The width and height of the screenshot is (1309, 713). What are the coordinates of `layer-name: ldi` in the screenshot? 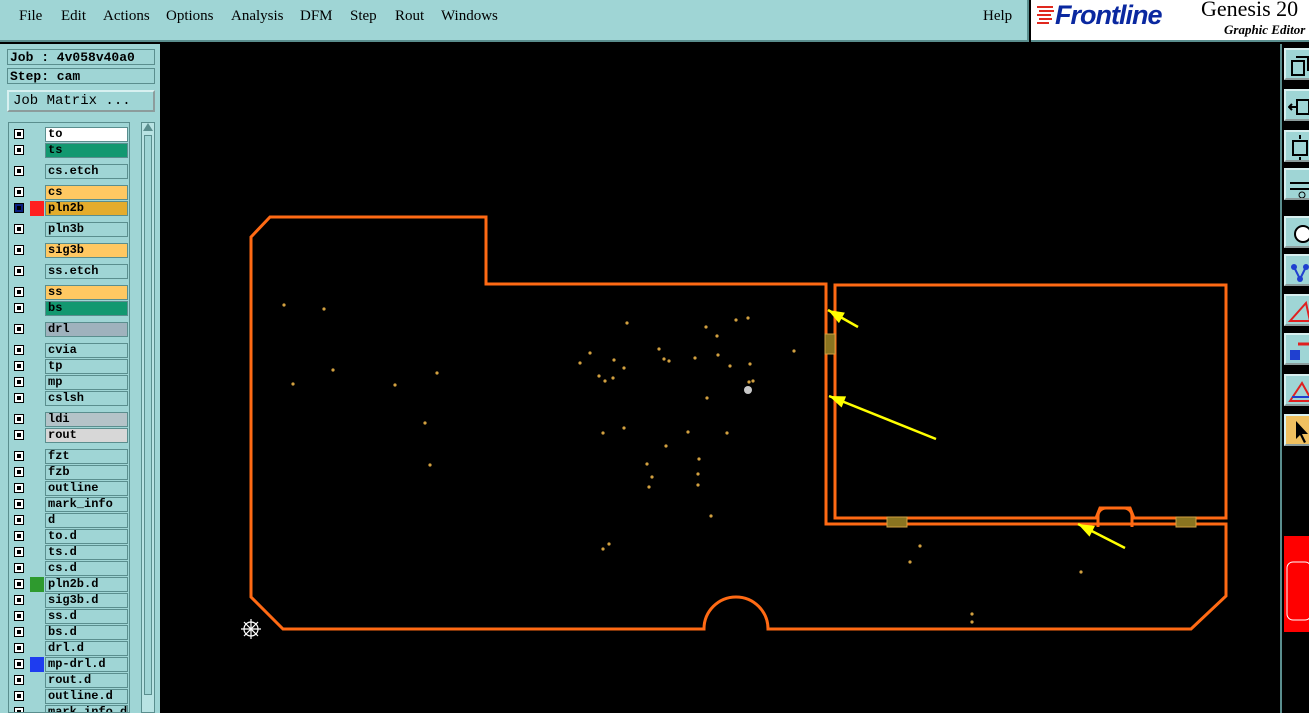 It's located at (86, 419).